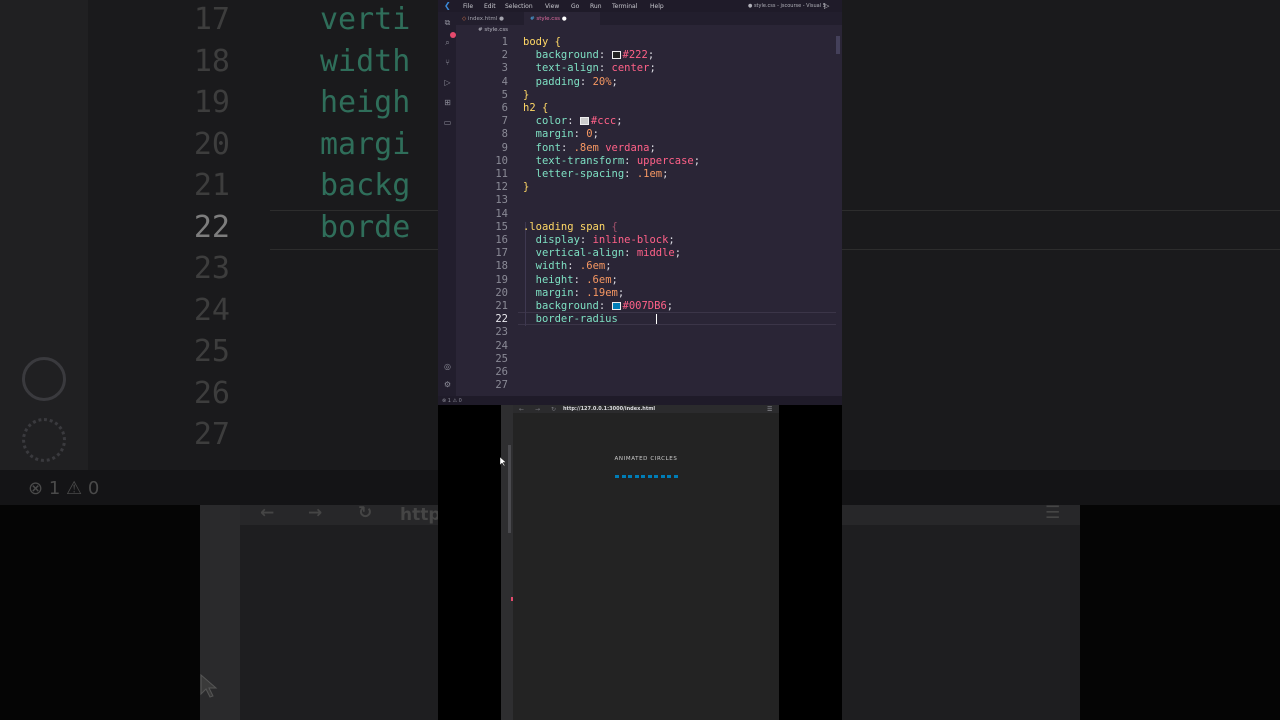 Image resolution: width=1280 pixels, height=720 pixels. Describe the element at coordinates (838, 45) in the screenshot. I see `editor-scrollbar` at that location.